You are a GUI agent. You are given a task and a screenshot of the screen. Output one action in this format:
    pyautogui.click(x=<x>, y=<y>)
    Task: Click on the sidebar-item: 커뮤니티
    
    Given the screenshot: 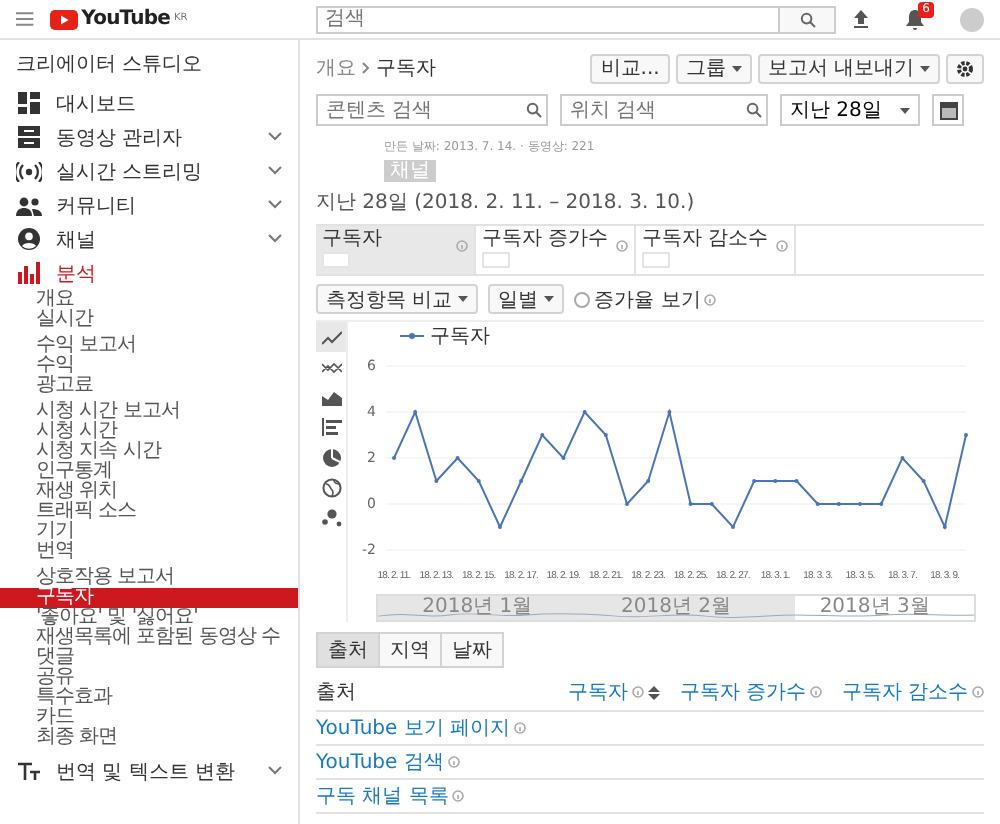 What is the action you would take?
    pyautogui.click(x=149, y=205)
    